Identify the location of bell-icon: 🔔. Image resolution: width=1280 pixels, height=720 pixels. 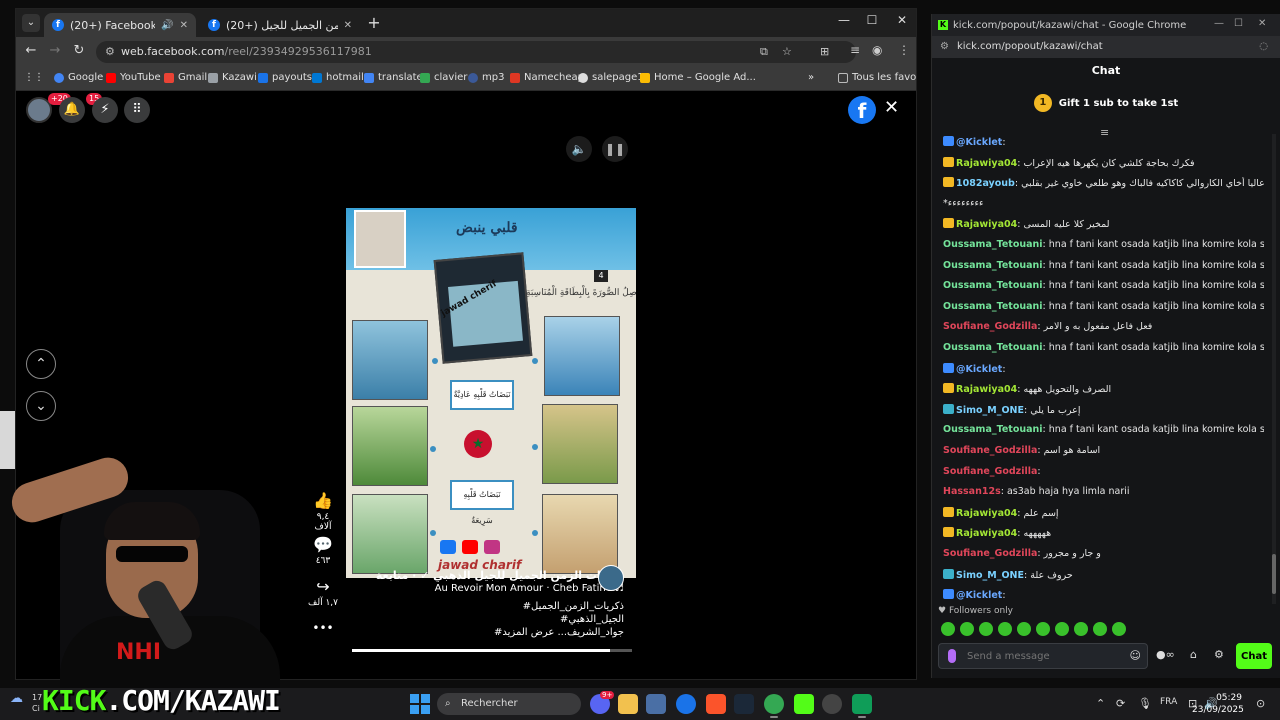
(72, 110).